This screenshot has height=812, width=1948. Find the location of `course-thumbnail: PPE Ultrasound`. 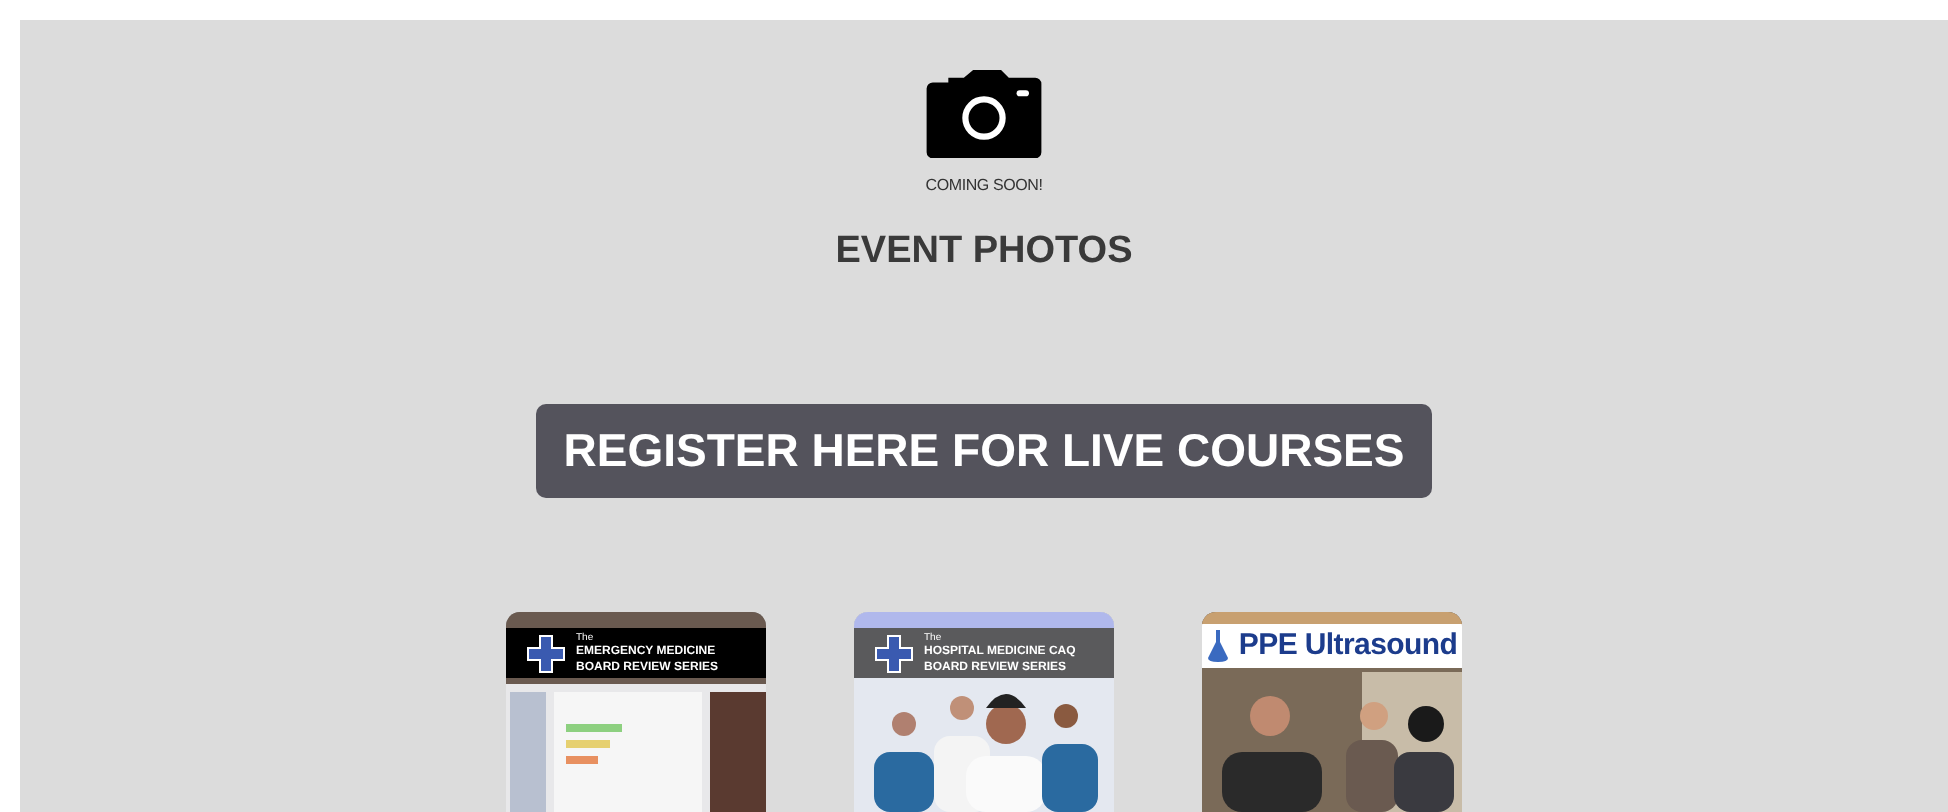

course-thumbnail: PPE Ultrasound is located at coordinates (1332, 712).